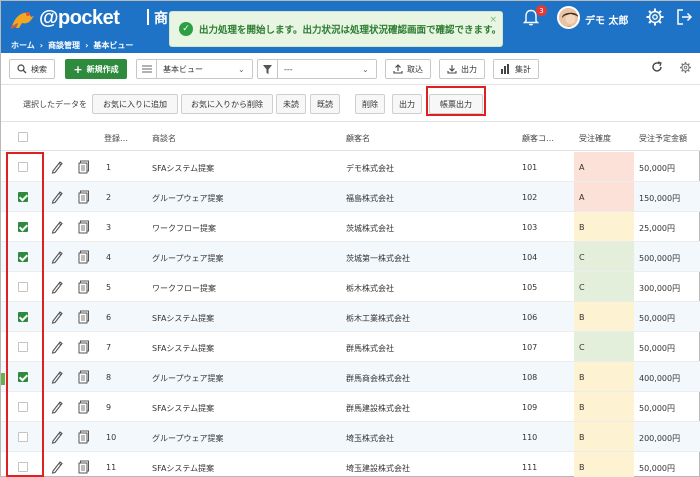 This screenshot has width=700, height=477. I want to click on new-create-button: + 新規作成, so click(96, 69).